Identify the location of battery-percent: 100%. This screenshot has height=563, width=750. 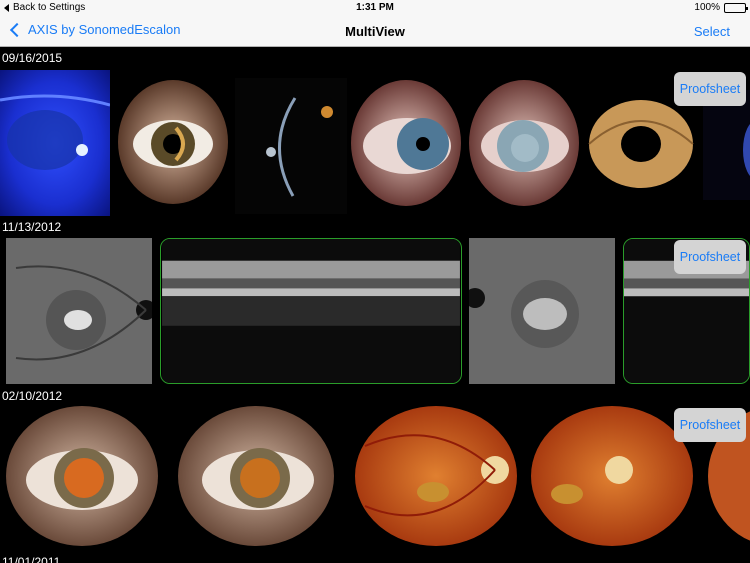
(707, 7).